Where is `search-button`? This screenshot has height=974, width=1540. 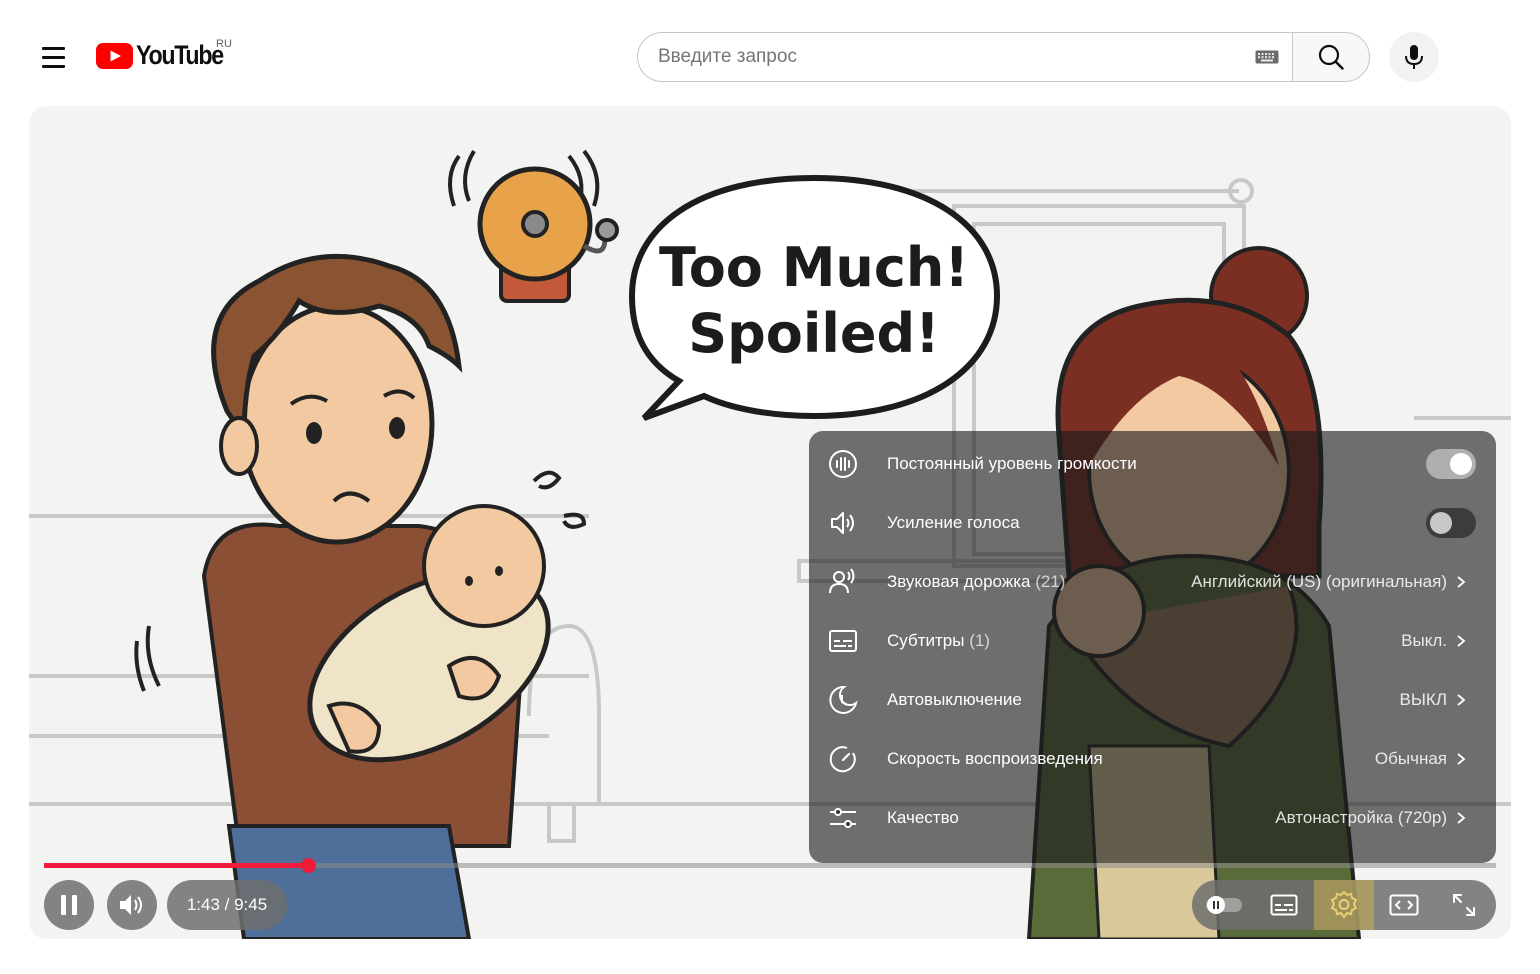 search-button is located at coordinates (1331, 57).